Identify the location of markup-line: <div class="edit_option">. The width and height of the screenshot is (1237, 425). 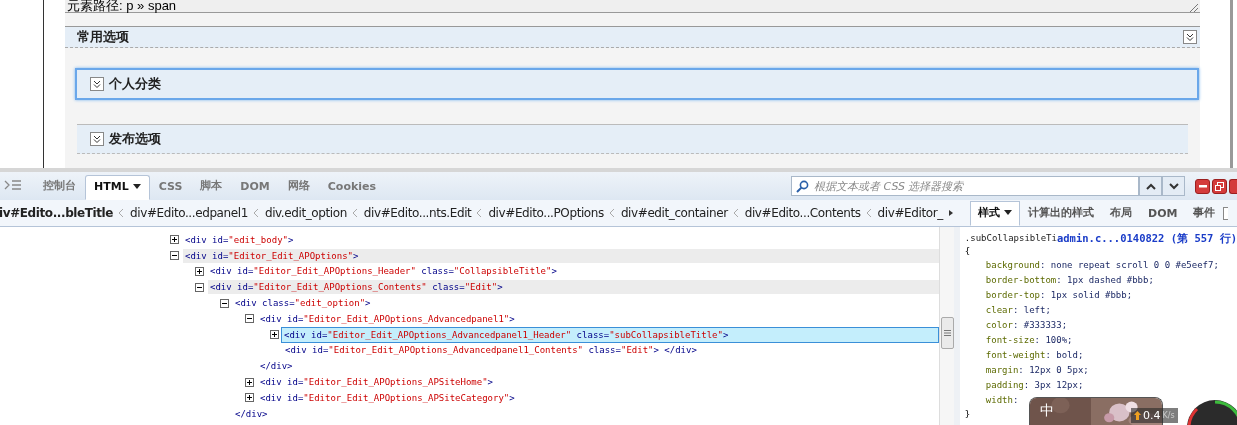
(303, 303).